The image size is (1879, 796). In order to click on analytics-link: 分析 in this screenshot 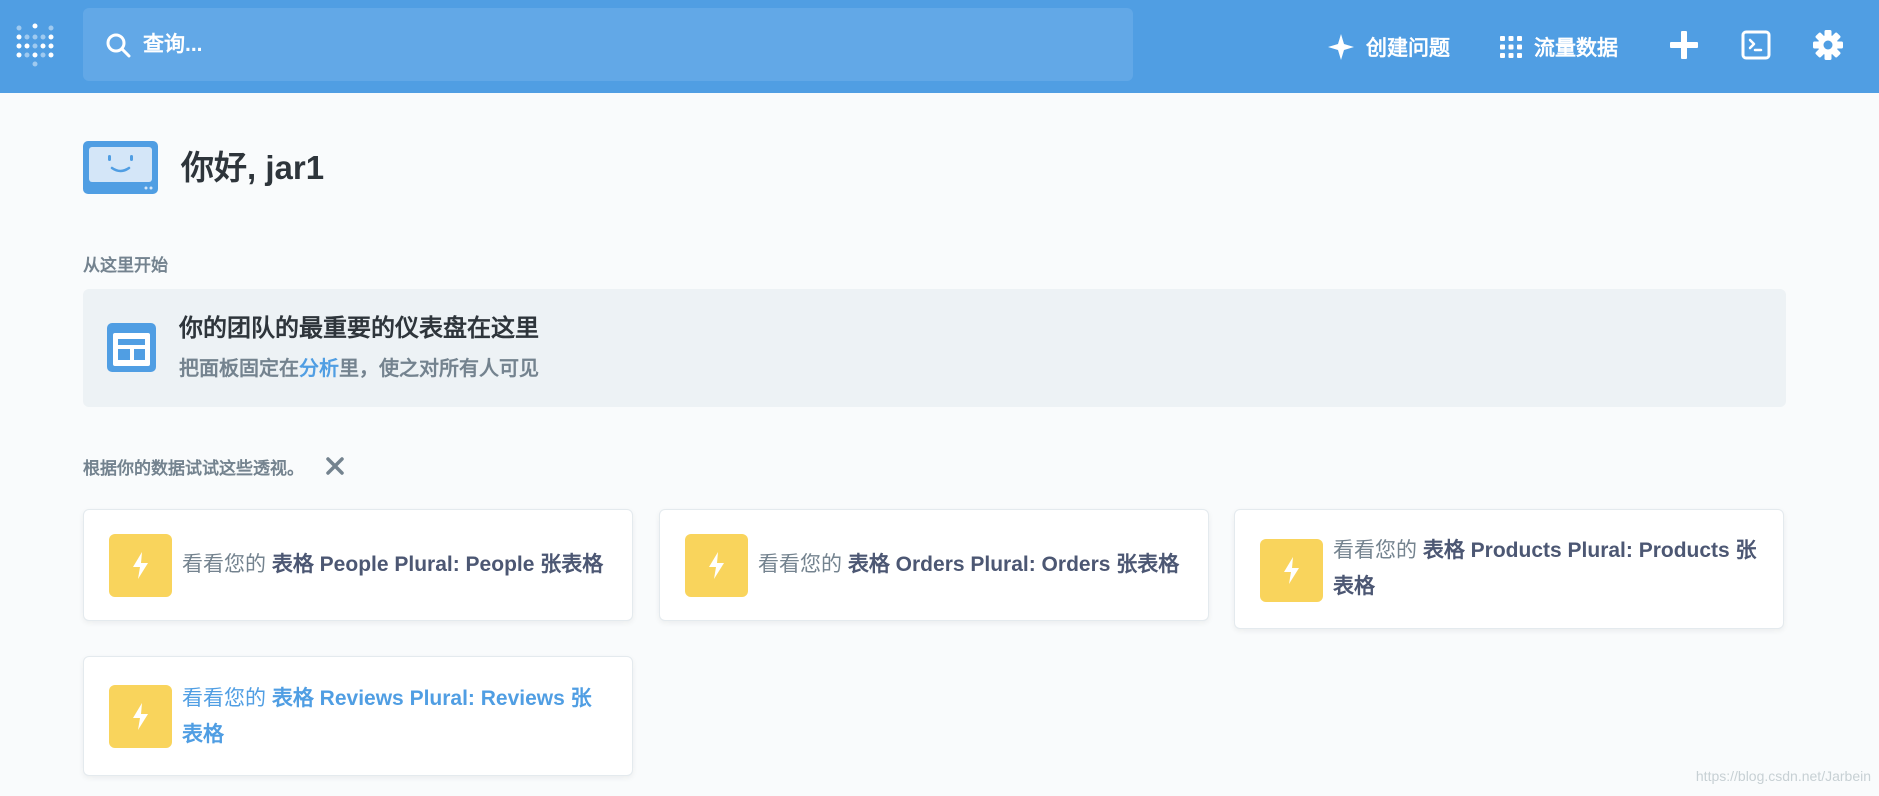, I will do `click(319, 369)`.